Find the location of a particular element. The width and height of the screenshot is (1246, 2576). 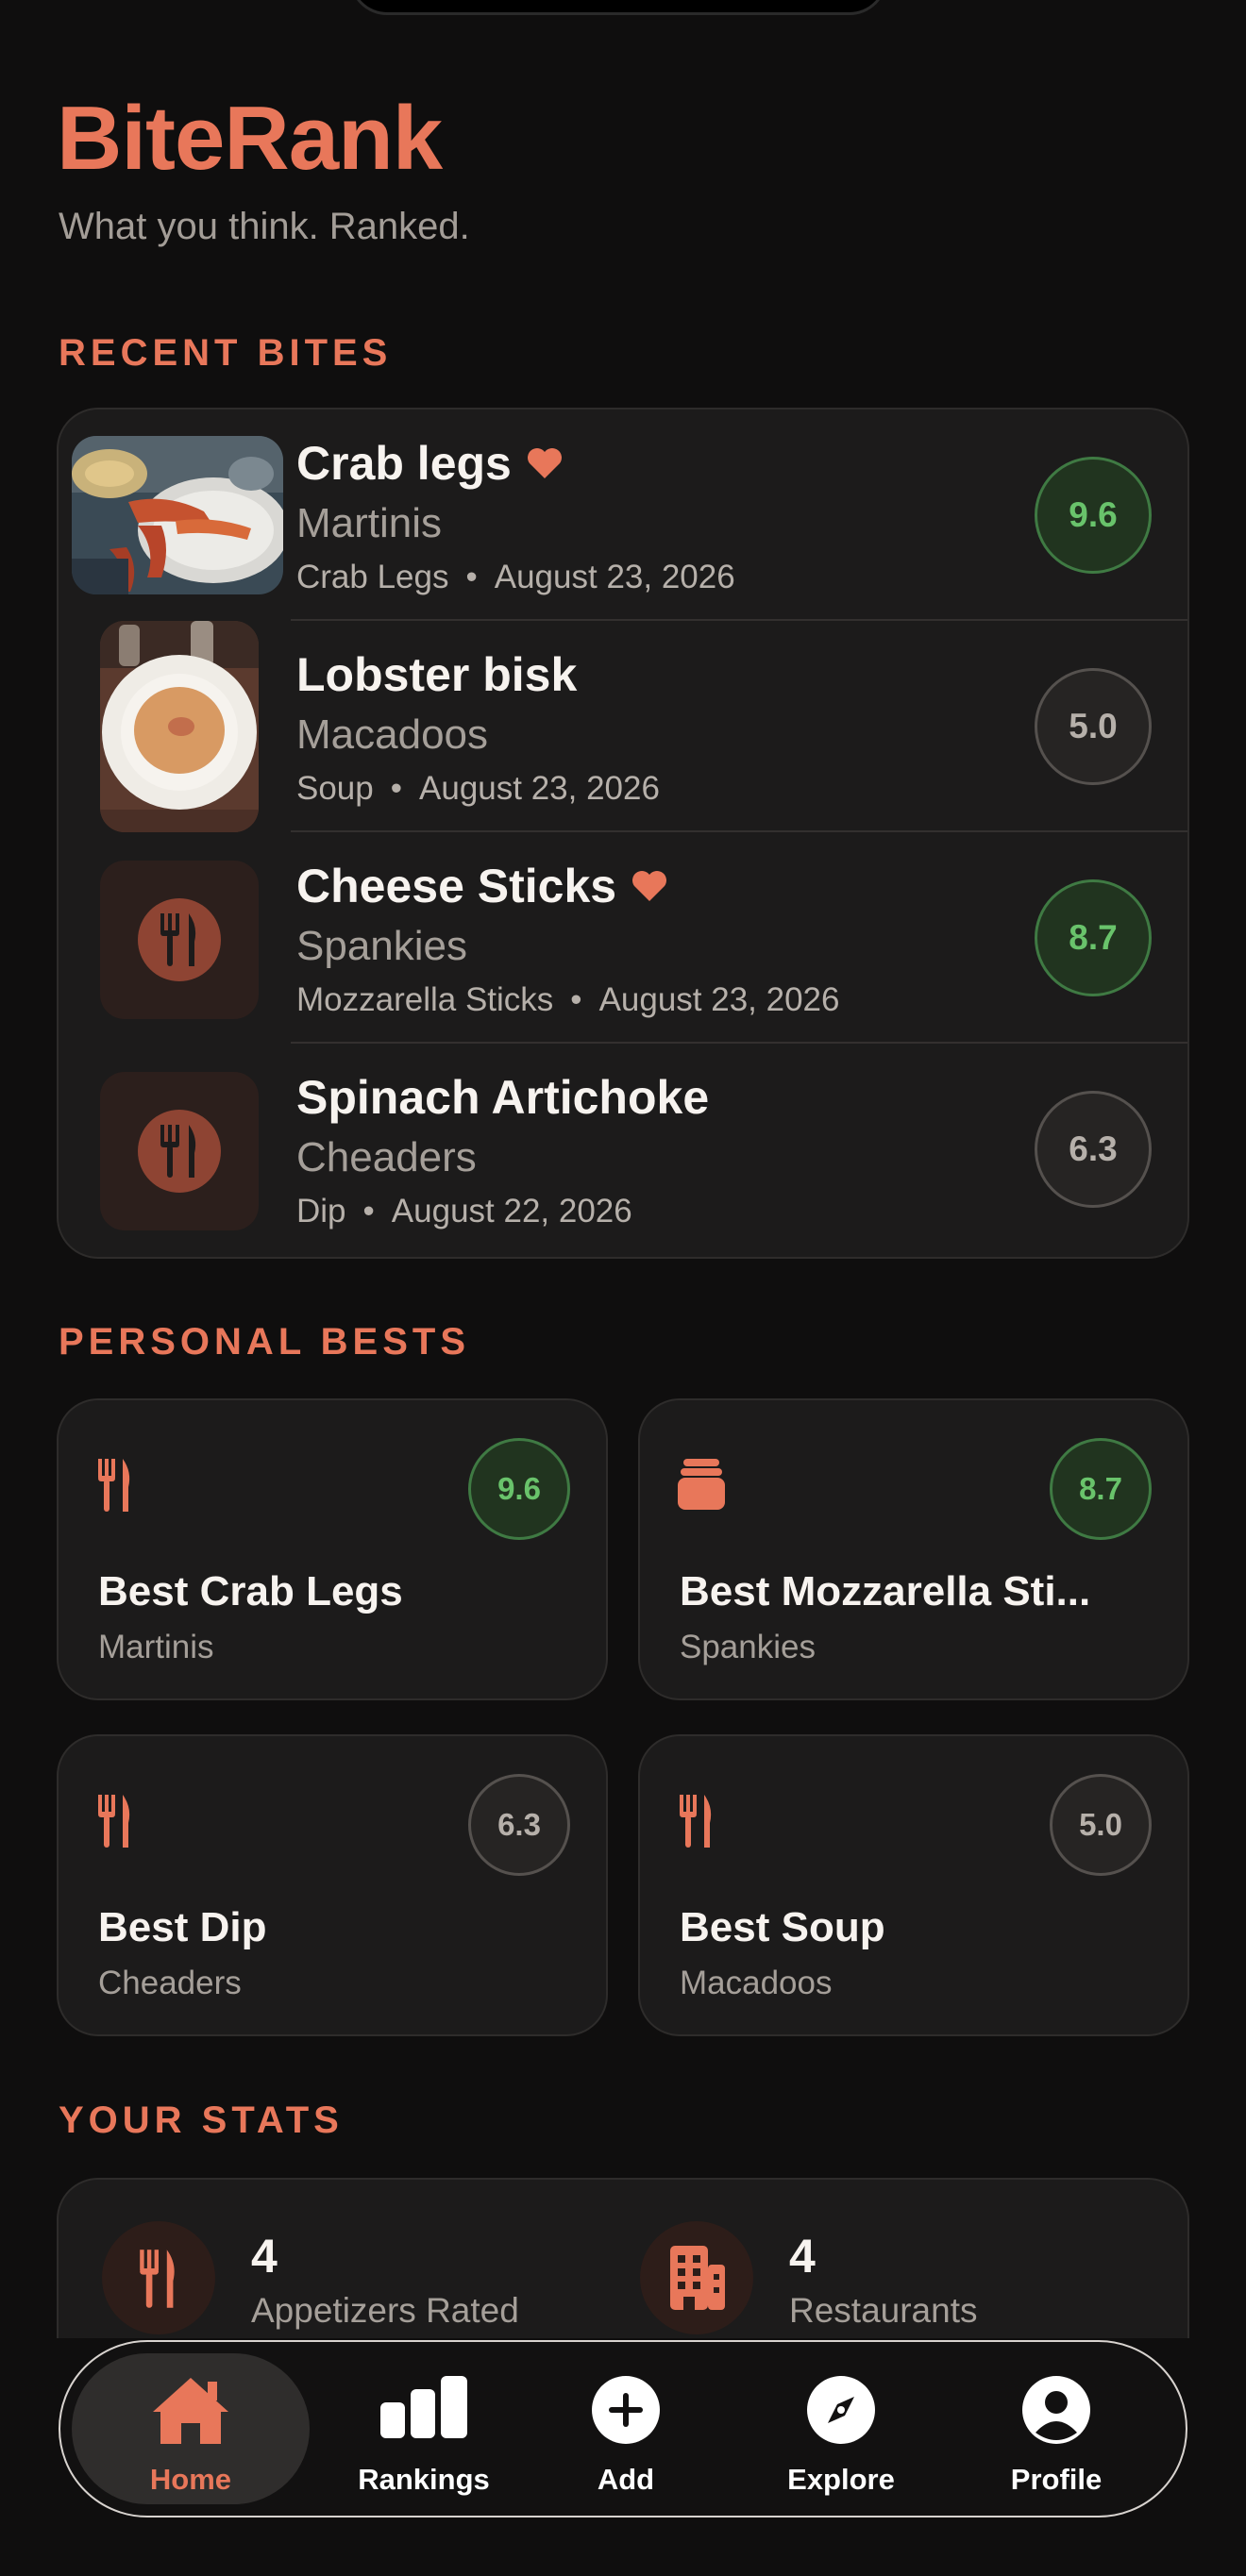

photo-lobster-bisque is located at coordinates (179, 726).